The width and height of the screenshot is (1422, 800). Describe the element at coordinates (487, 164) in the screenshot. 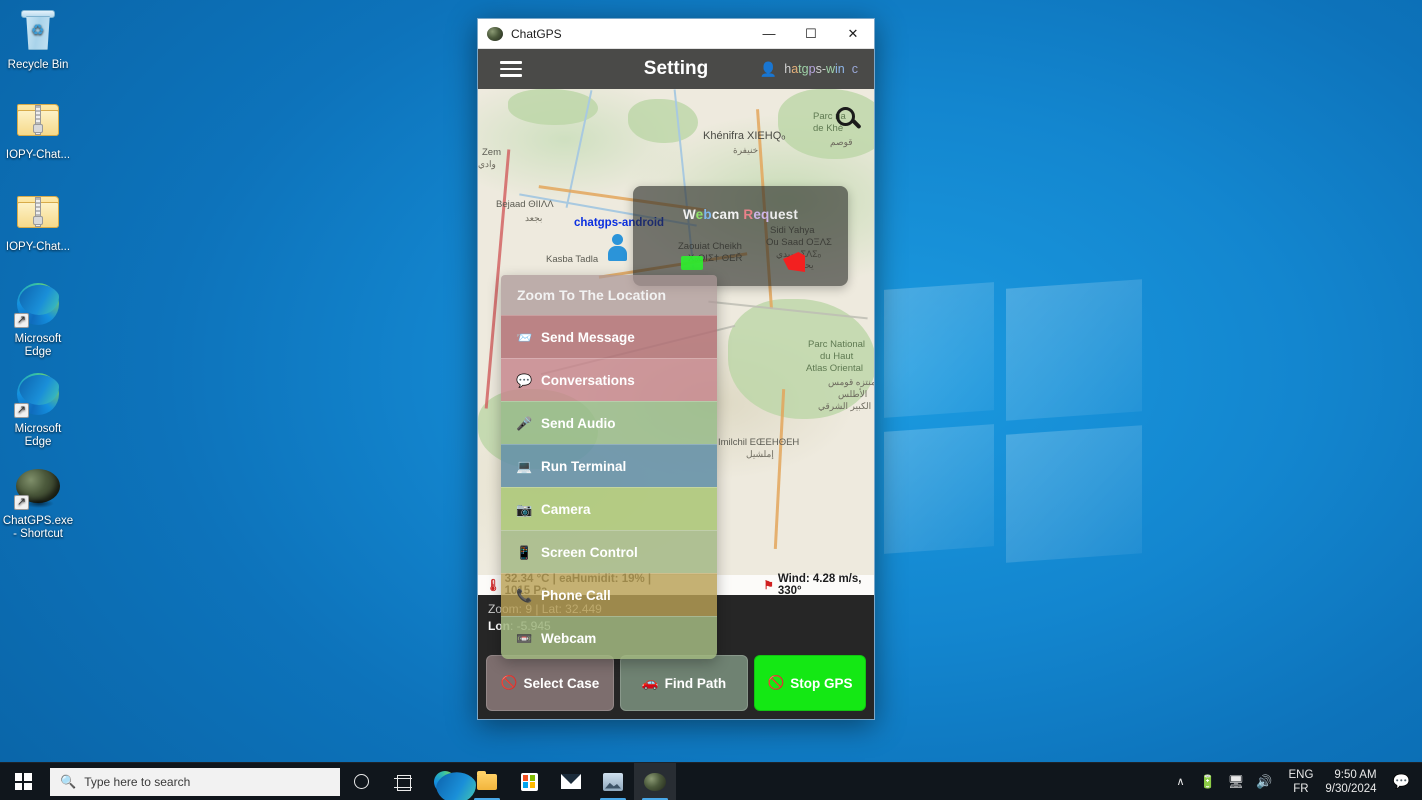

I see `map-label: وادي` at that location.